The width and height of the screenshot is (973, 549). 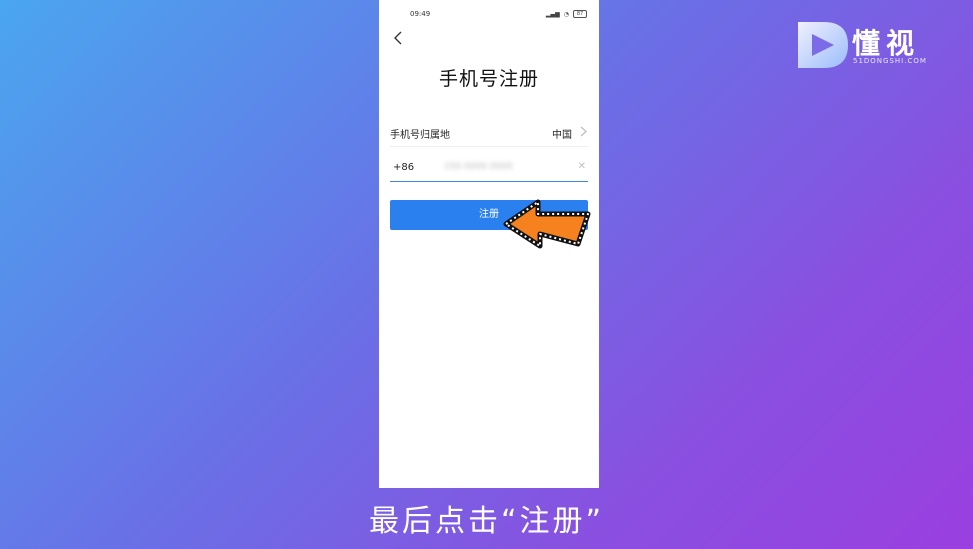 I want to click on status-icons: ▂▄▆ ◔ 87, so click(x=566, y=14).